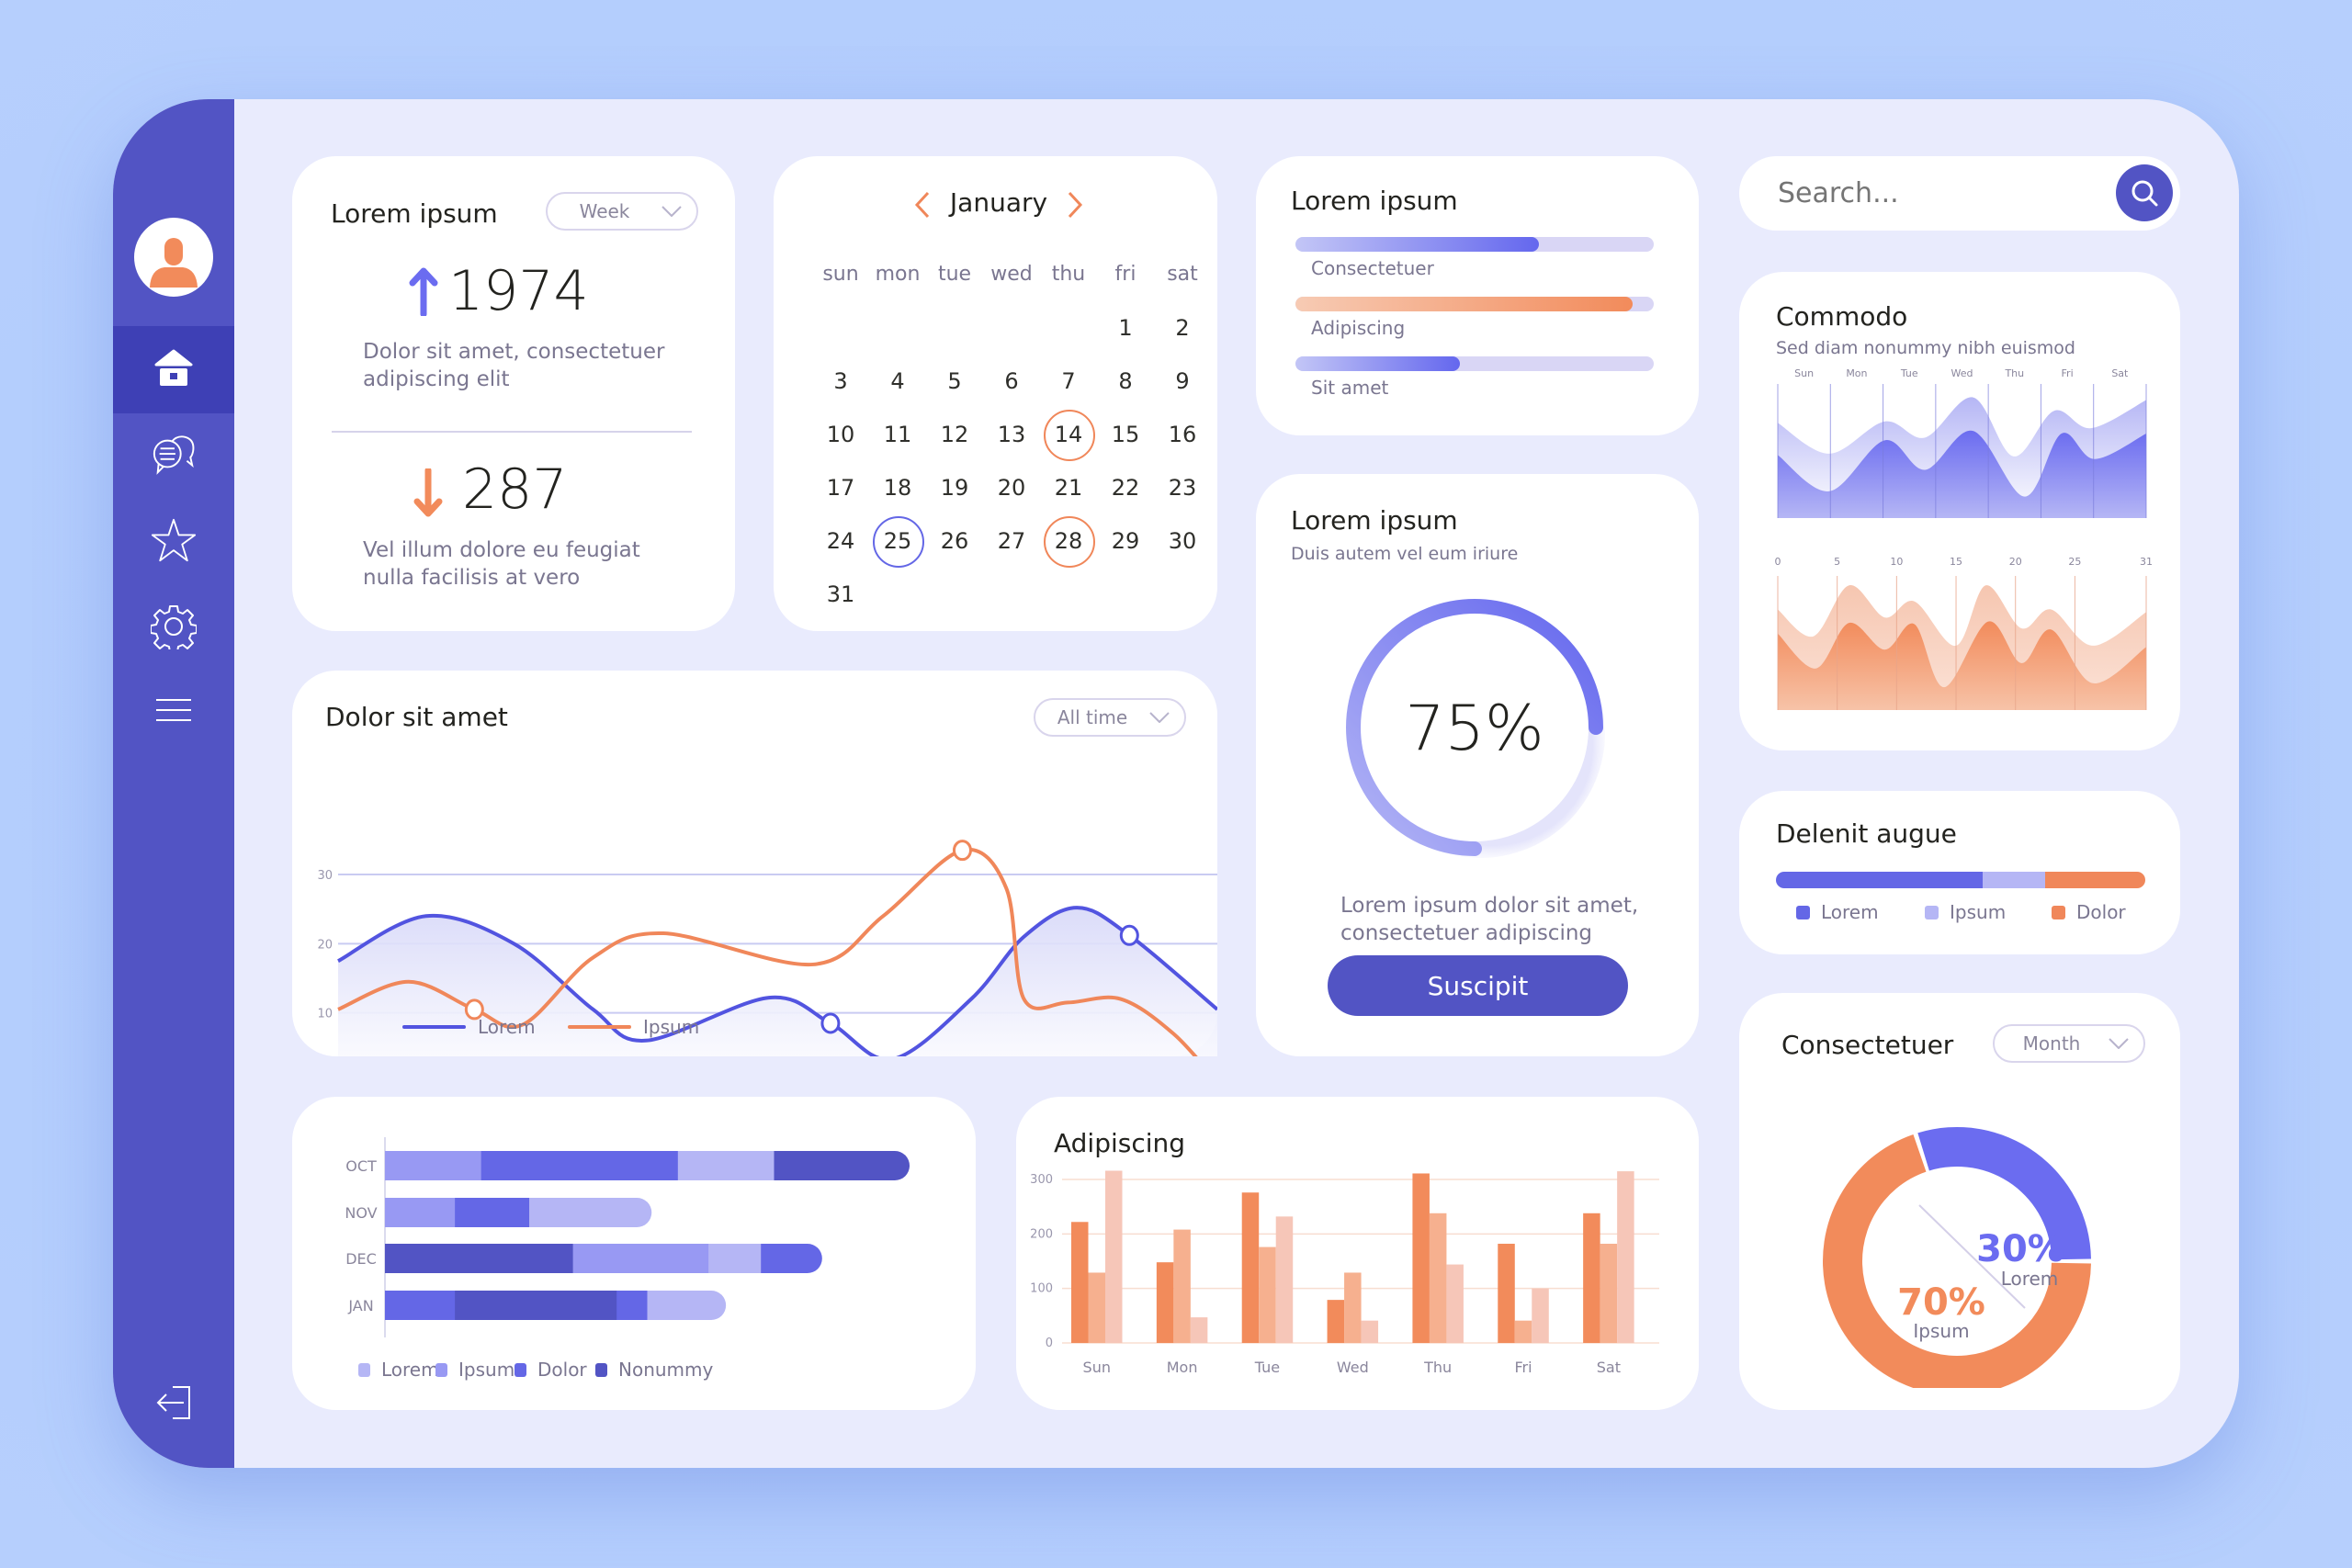 The image size is (2352, 1568). What do you see at coordinates (1183, 435) in the screenshot?
I see `calendar-day-16: 16` at bounding box center [1183, 435].